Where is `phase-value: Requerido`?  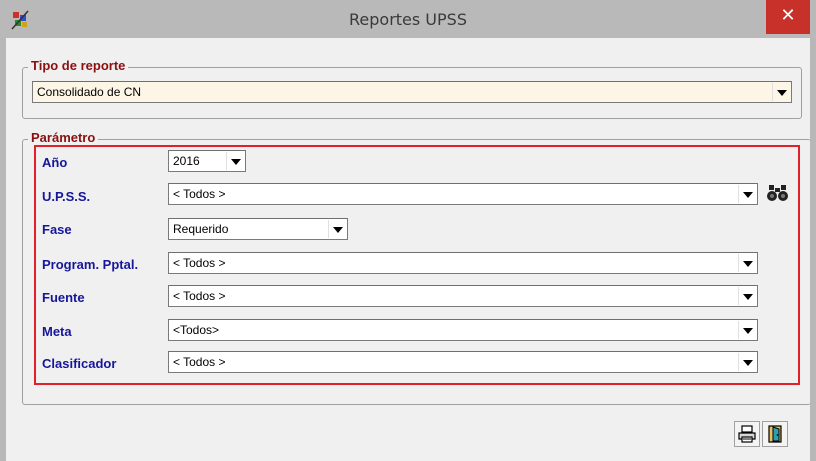 phase-value: Requerido is located at coordinates (201, 229).